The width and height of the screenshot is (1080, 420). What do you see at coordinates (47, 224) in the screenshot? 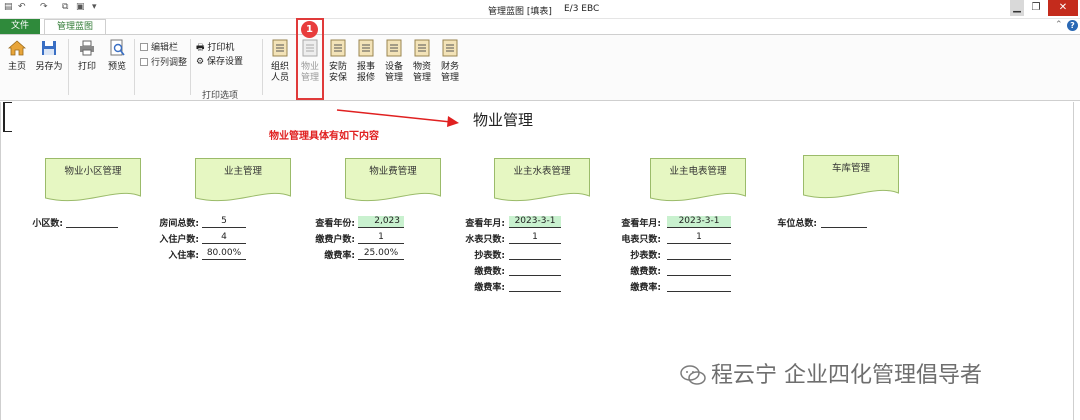
I see `community-count-label: 小区数:` at bounding box center [47, 224].